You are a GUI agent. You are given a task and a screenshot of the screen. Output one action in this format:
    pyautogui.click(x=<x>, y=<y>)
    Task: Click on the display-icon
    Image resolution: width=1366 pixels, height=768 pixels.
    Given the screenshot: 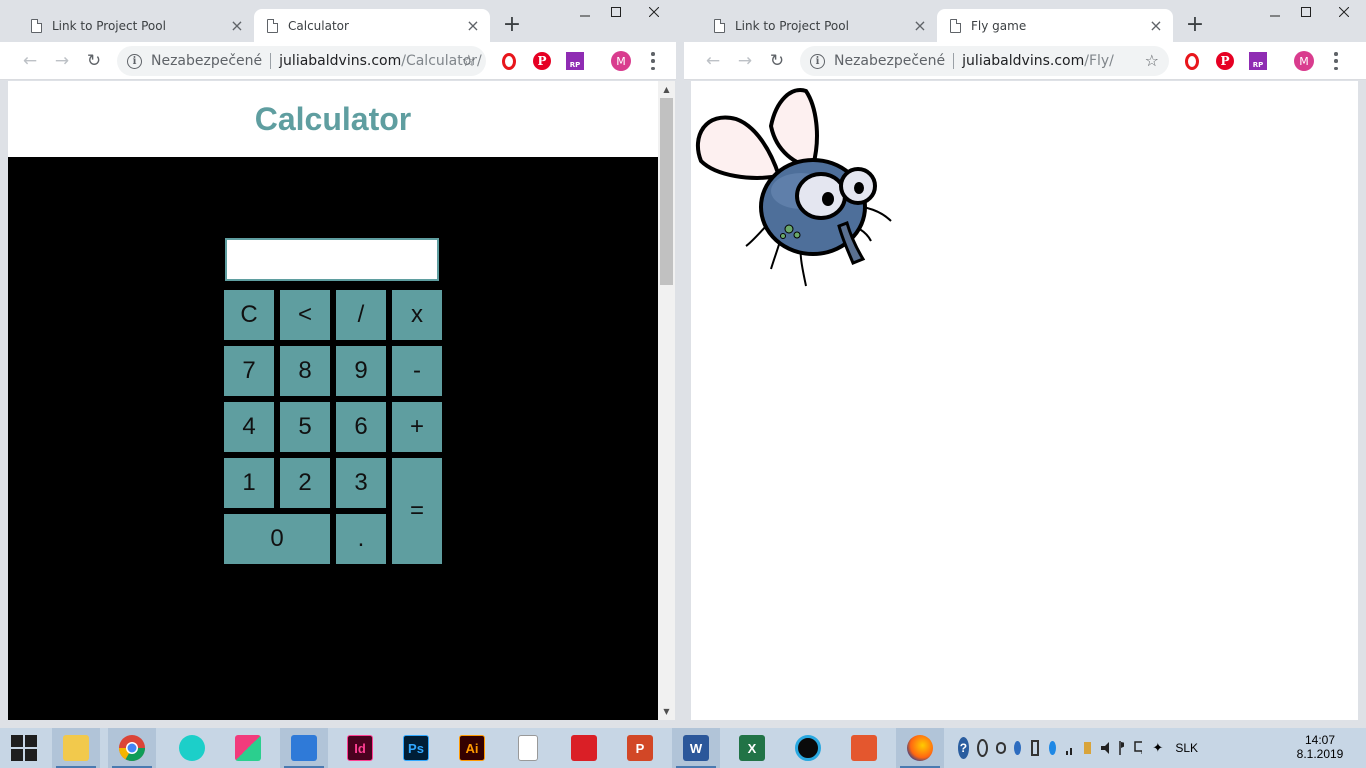 What is the action you would take?
    pyautogui.click(x=1138, y=748)
    